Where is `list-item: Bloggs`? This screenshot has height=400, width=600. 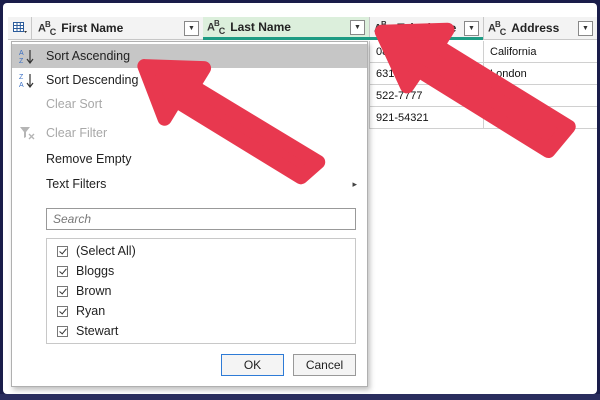 list-item: Bloggs is located at coordinates (85, 271).